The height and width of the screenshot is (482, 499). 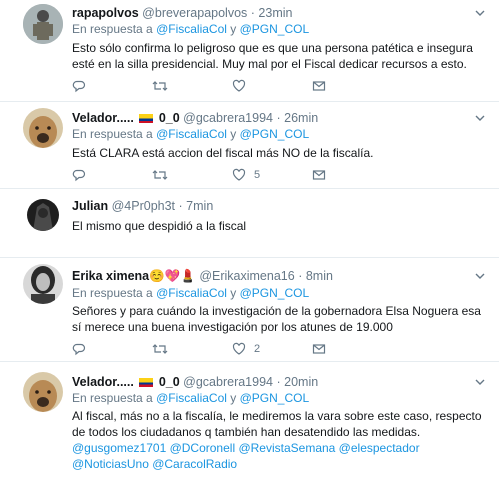 What do you see at coordinates (172, 276) in the screenshot?
I see `name-emoji: ☺️💖💄` at bounding box center [172, 276].